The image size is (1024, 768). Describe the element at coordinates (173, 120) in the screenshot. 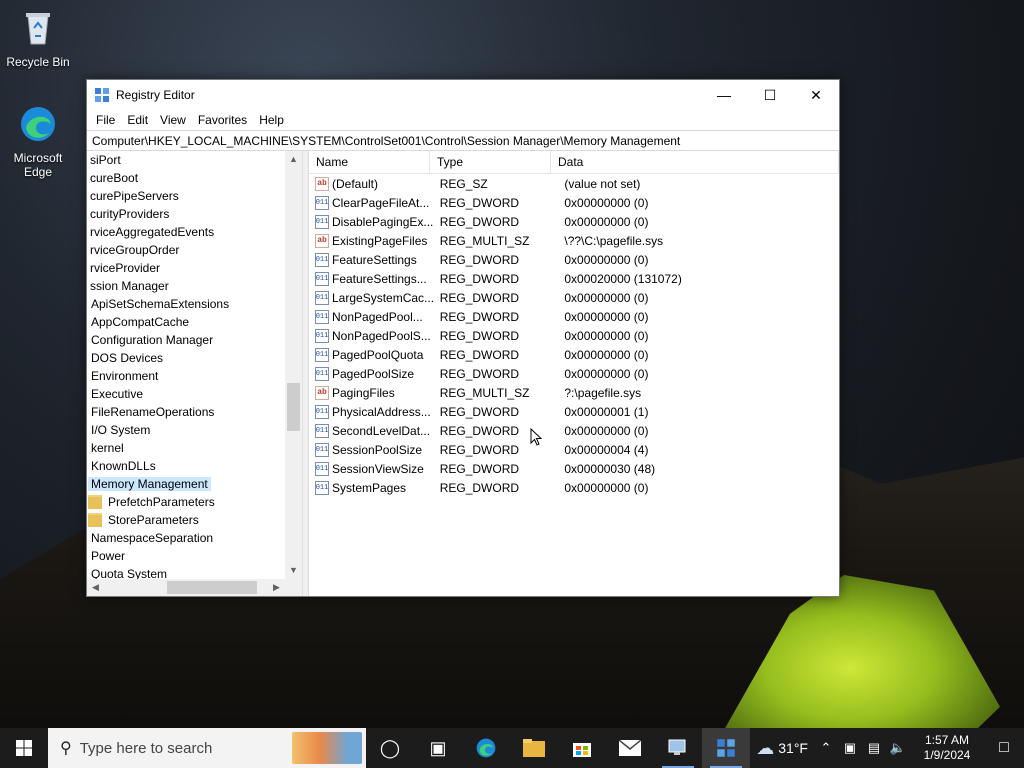

I see `menu-view: View` at that location.